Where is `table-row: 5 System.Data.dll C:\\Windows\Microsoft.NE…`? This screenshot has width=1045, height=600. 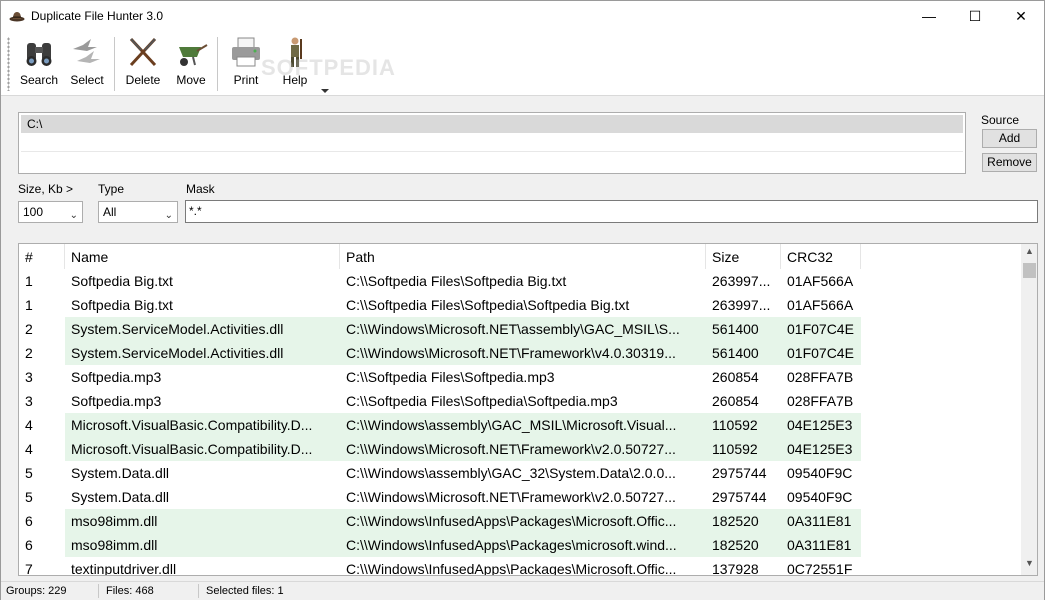 table-row: 5 System.Data.dll C:\\Windows\Microsoft.NE… is located at coordinates (519, 497).